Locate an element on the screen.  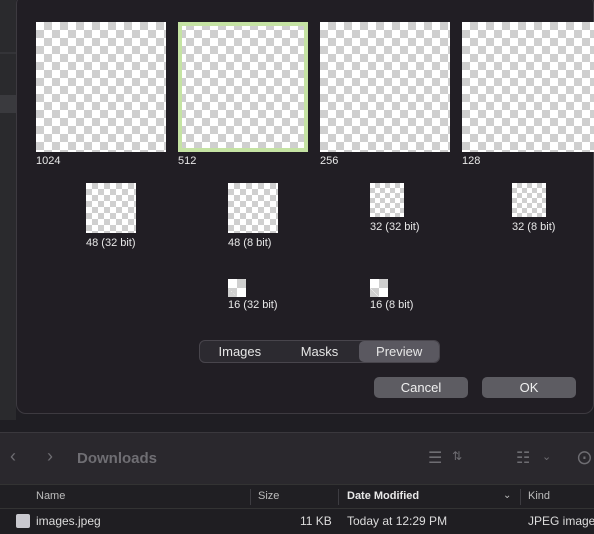
cancel-button: Cancel is located at coordinates (421, 387).